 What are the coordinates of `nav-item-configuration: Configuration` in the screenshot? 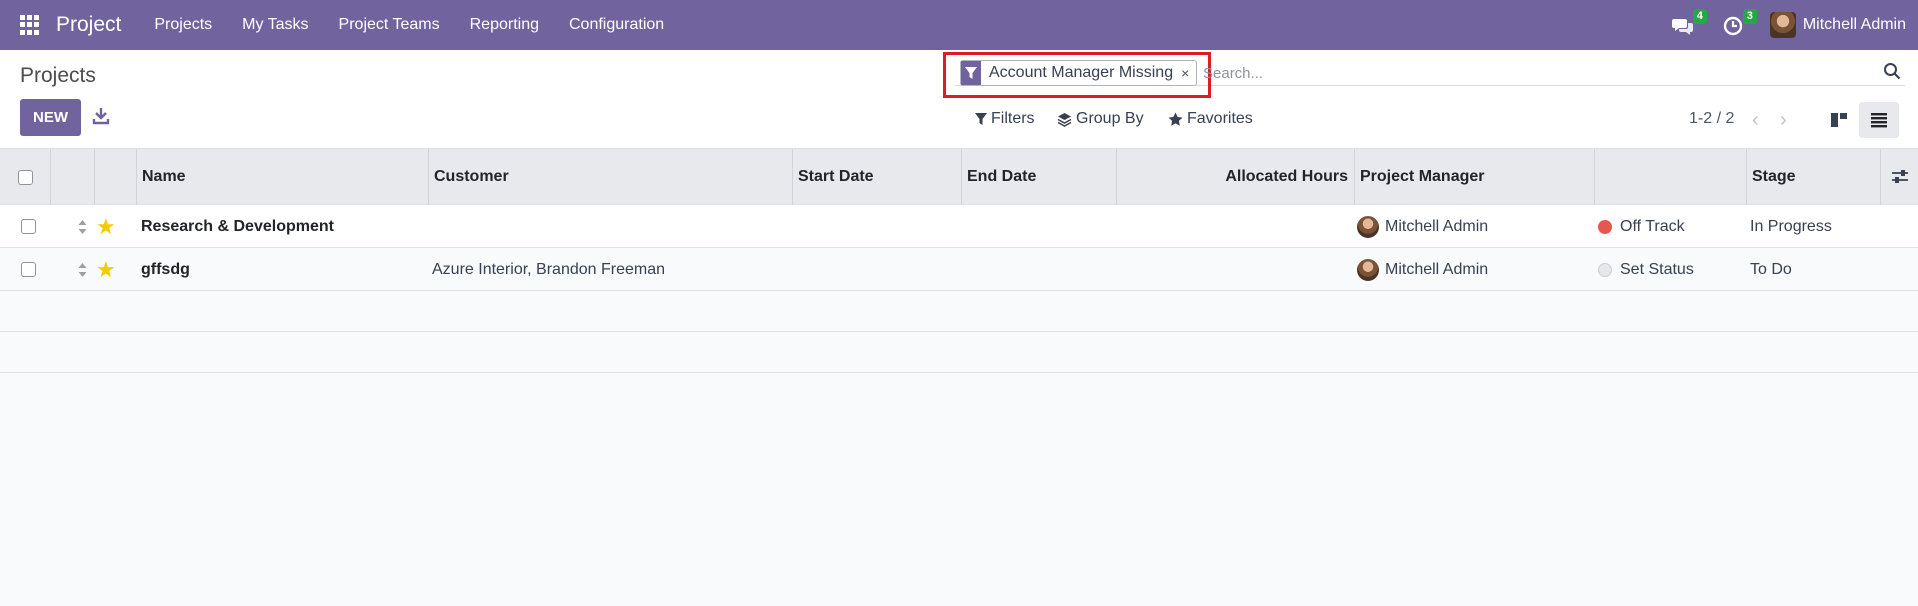 It's located at (616, 25).